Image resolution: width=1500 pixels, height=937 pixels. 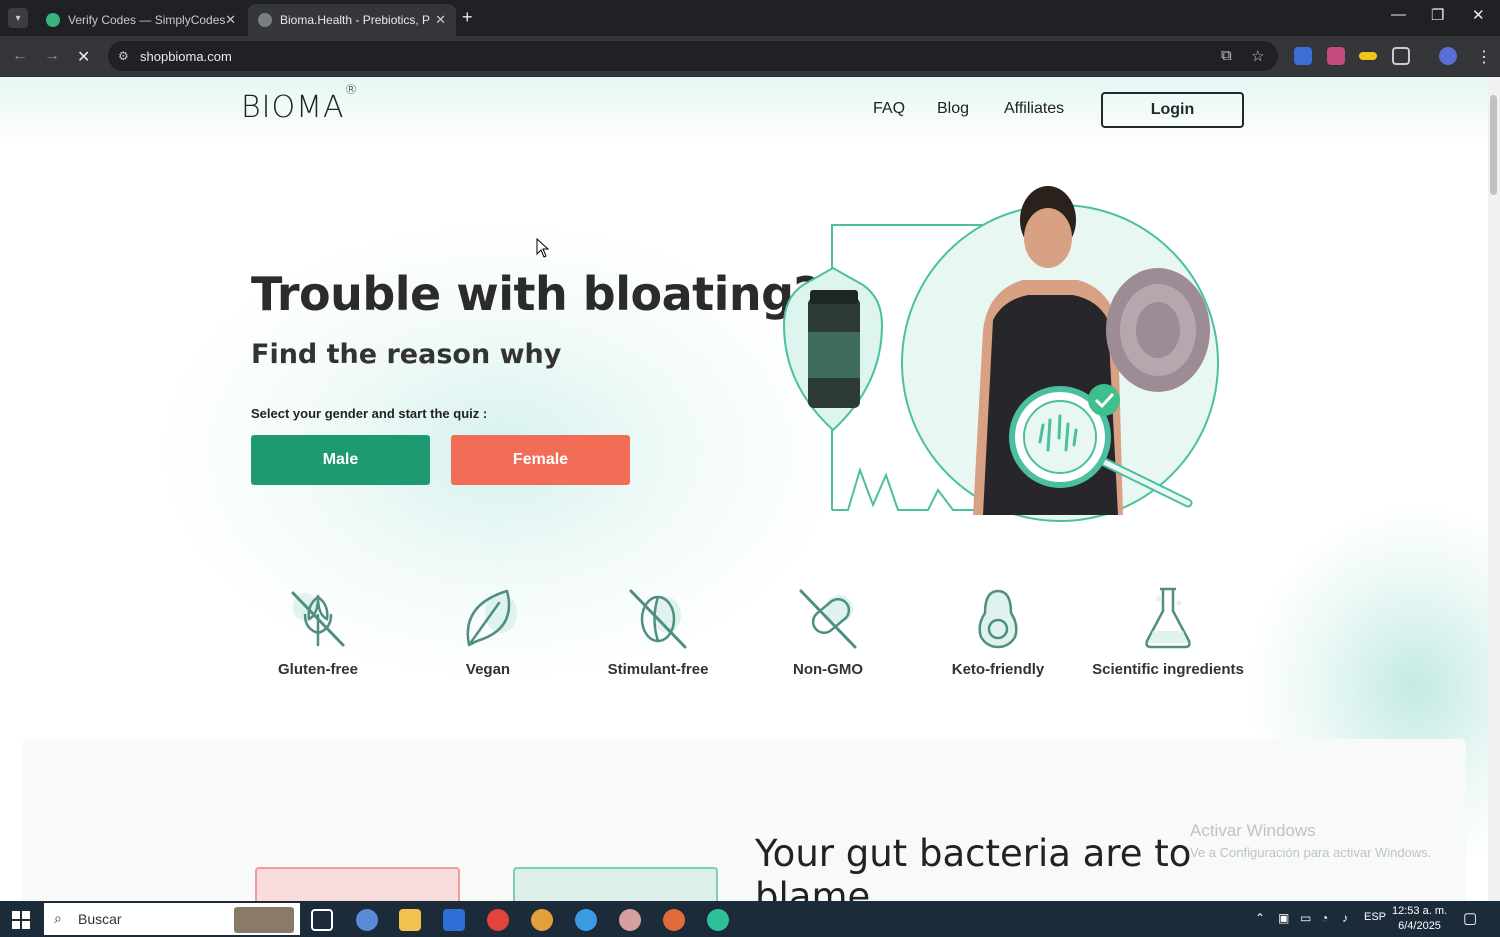 I want to click on site-header, so click(x=744, y=110).